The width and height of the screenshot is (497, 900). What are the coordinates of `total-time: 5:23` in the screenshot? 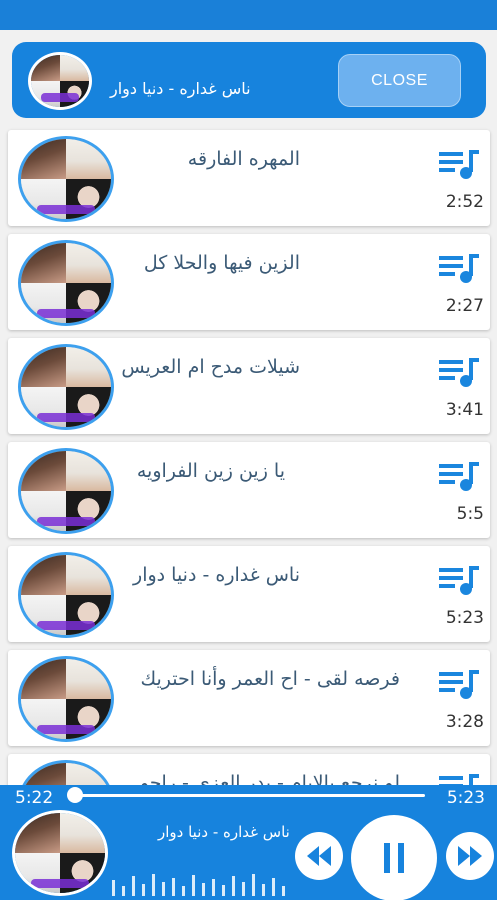 It's located at (465, 798).